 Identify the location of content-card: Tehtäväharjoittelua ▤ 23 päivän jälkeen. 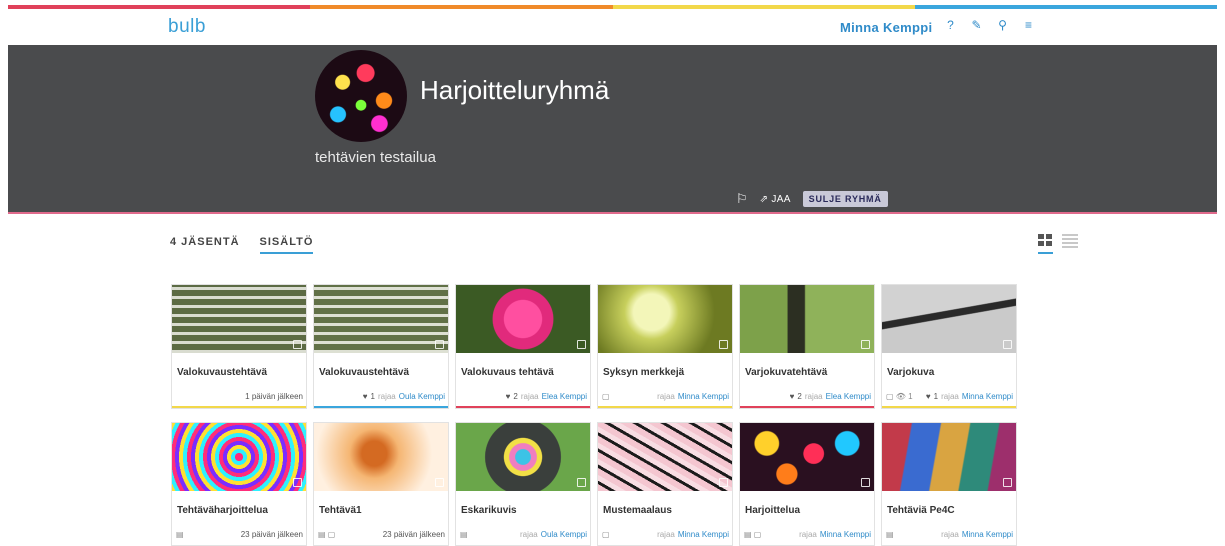
(239, 484).